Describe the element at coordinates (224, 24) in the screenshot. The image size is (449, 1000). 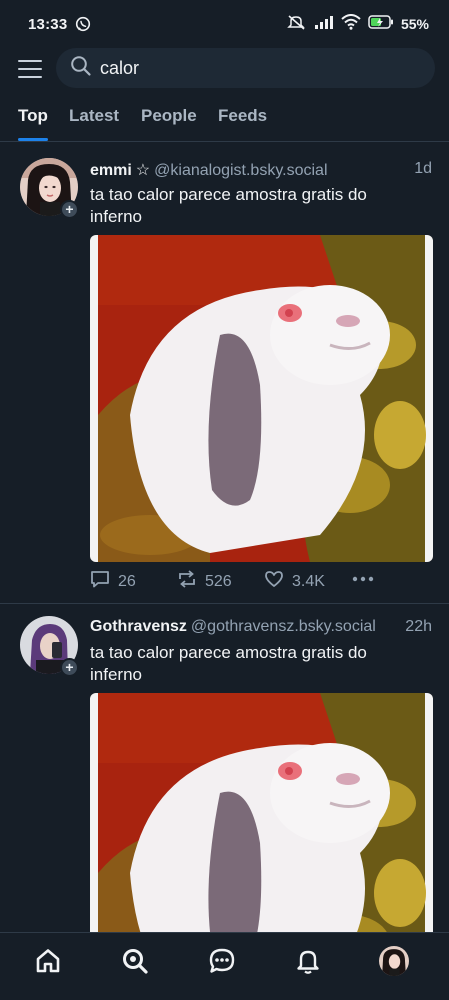
I see `status-bar: 13:33 55%` at that location.